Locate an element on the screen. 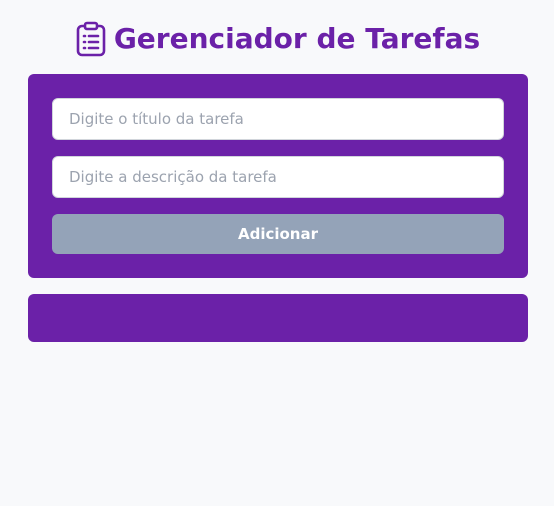  task-title-input is located at coordinates (278, 119).